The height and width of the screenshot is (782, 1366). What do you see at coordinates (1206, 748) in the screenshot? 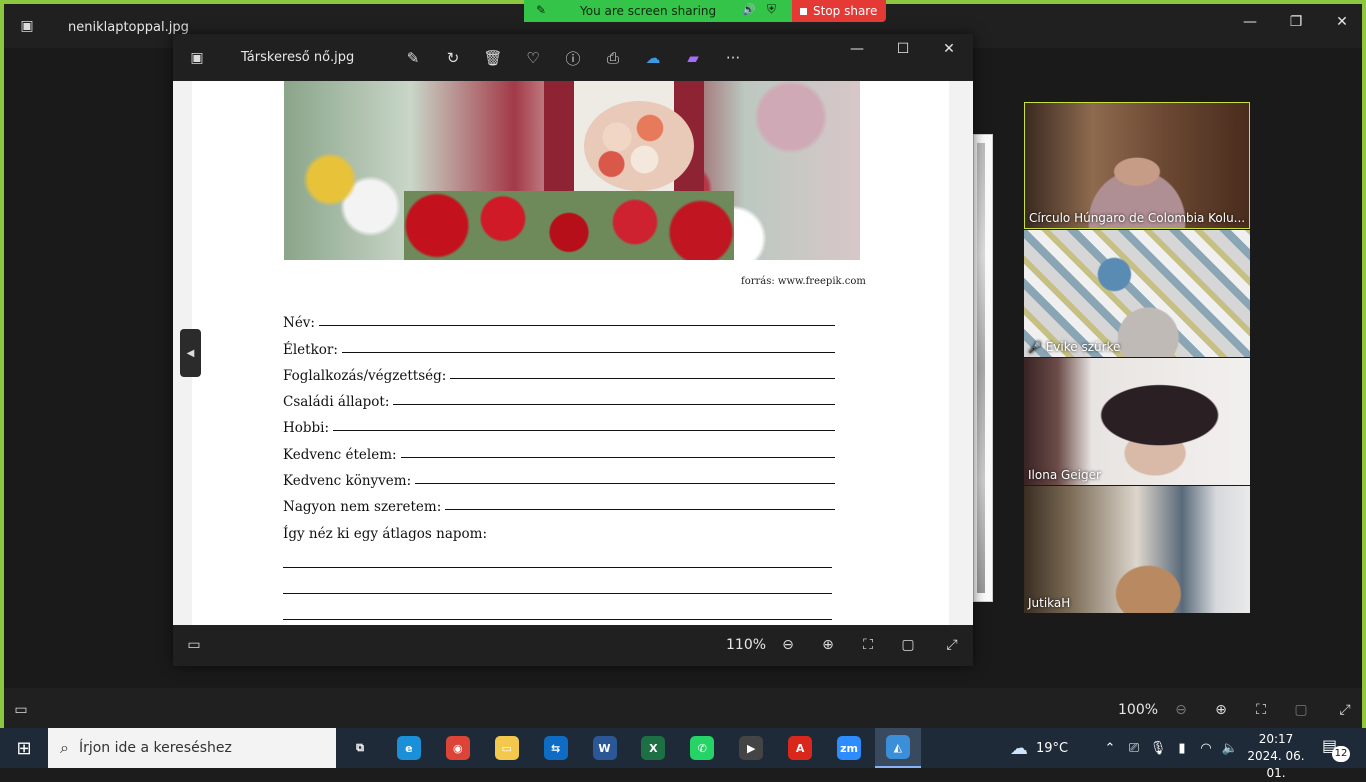
I see `wifi-icon: ◠` at bounding box center [1206, 748].